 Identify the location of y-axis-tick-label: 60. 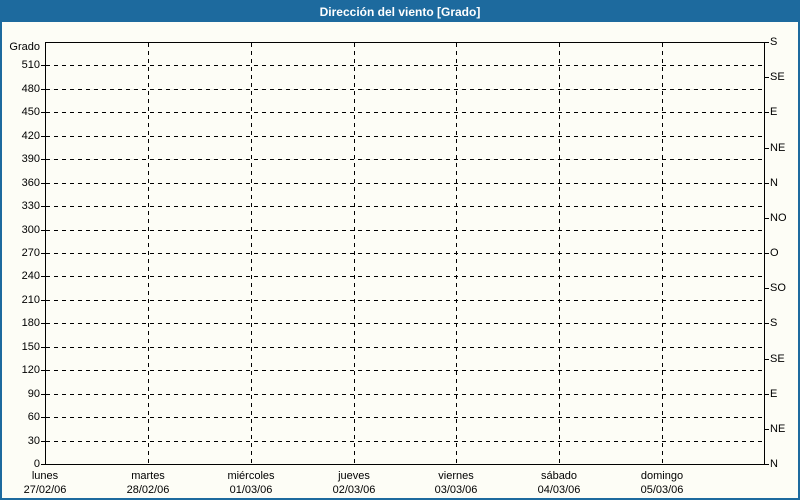
(33, 417).